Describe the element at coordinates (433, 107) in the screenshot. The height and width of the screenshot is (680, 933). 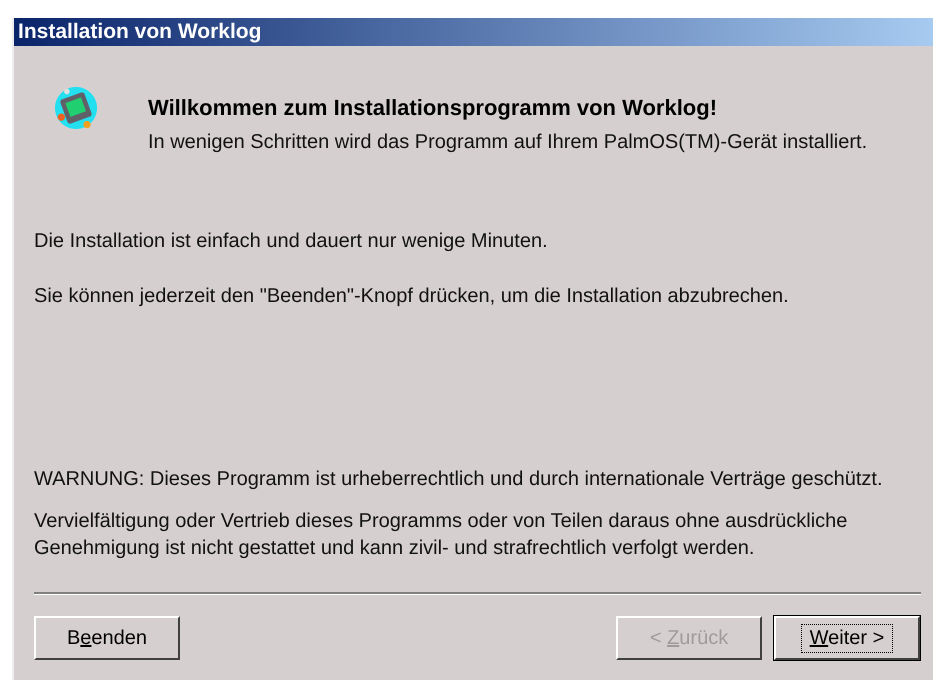
I see `welcome-heading: Willkommen zum Installationsprogramm von Worklog!` at that location.